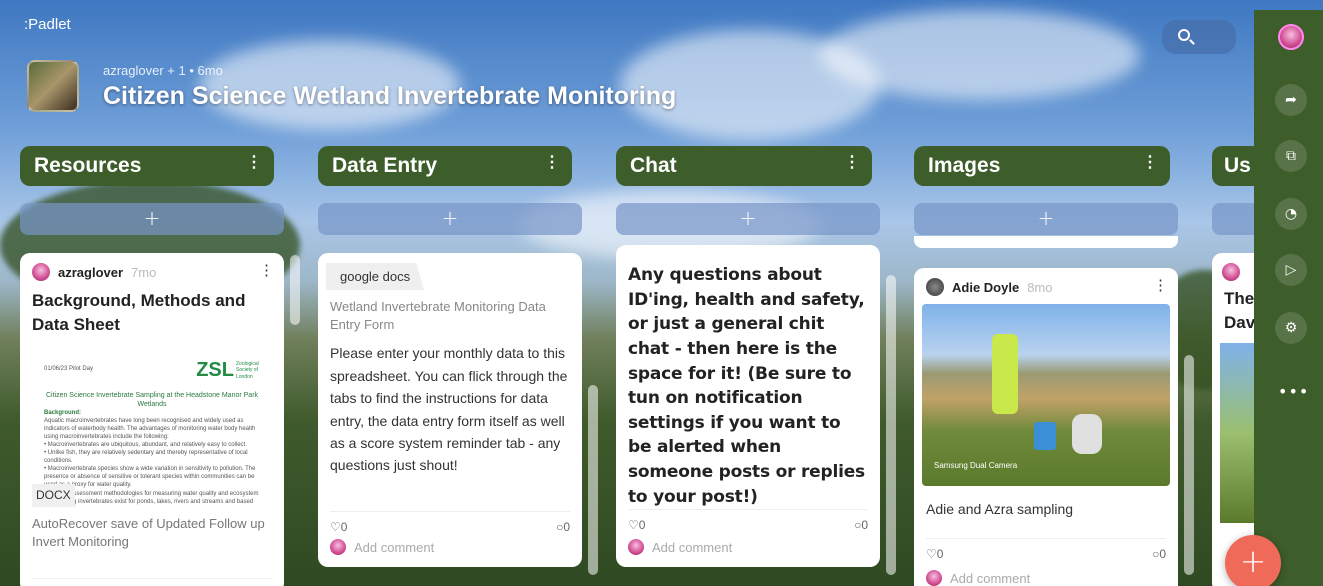  I want to click on column-header-resources: Resources ⋮, so click(147, 166).